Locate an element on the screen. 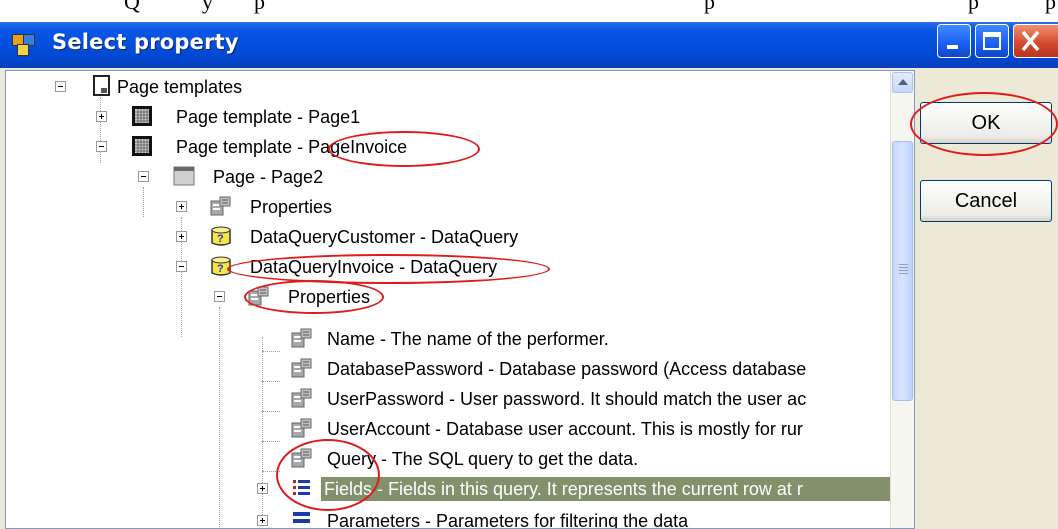  maximize-icon is located at coordinates (992, 41).